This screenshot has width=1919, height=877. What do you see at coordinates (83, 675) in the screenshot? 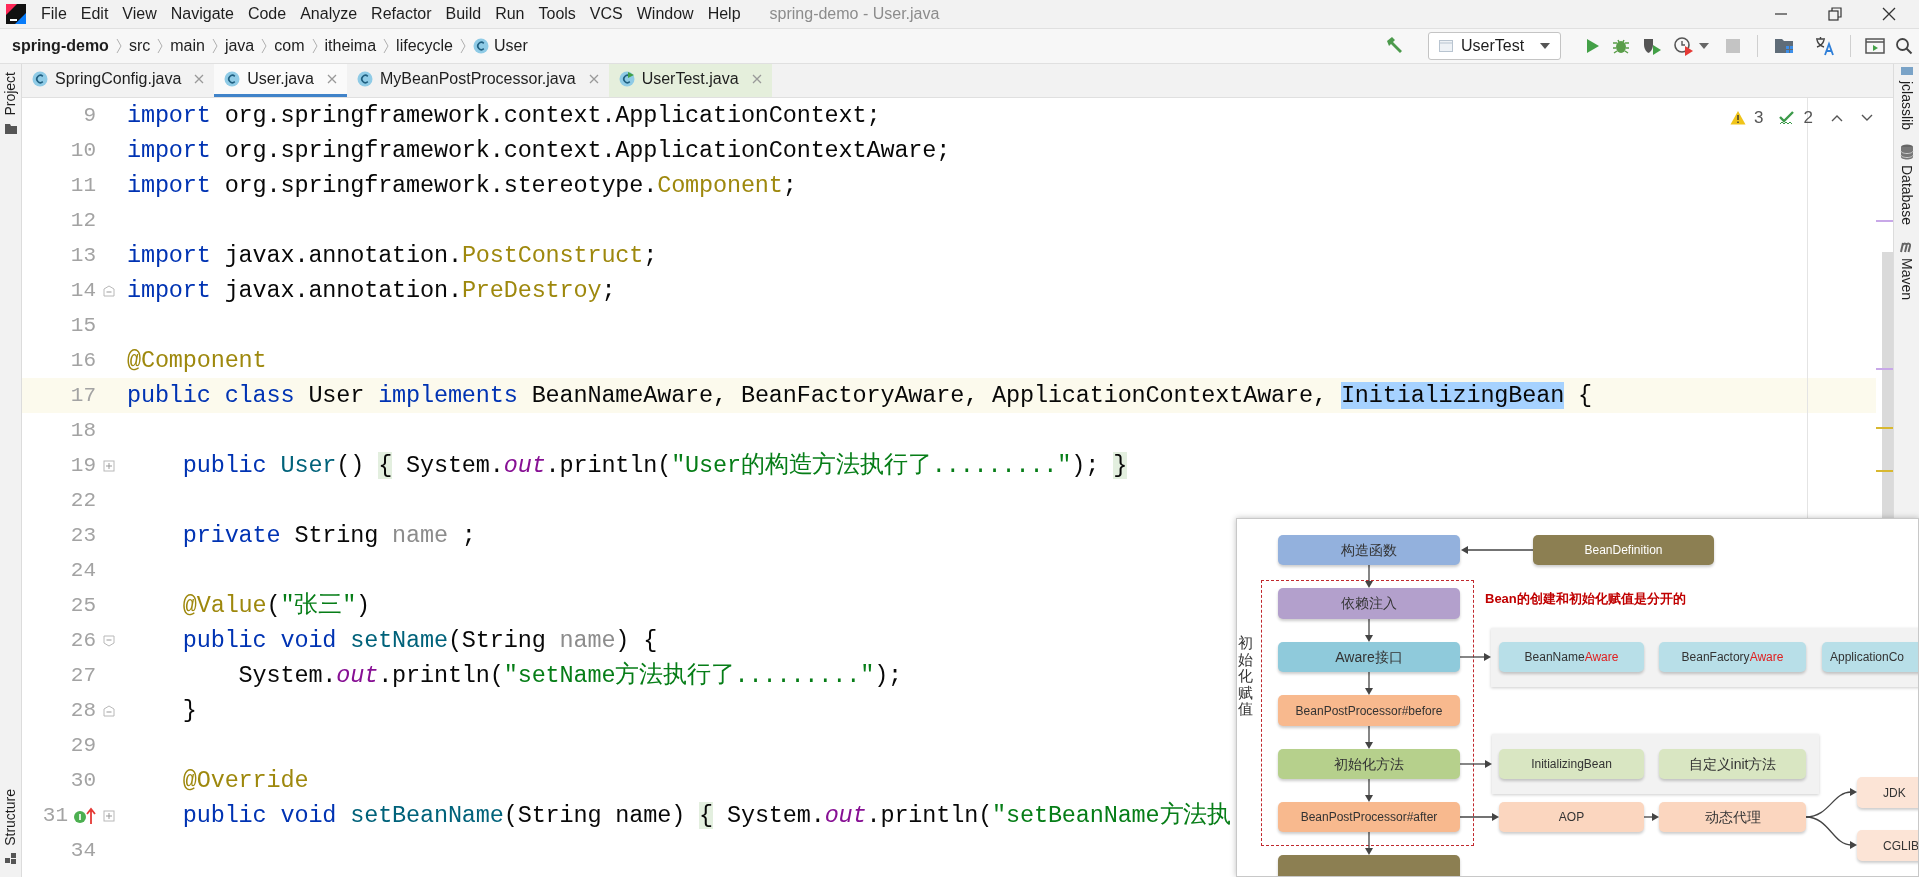
I see `line-number: 27` at bounding box center [83, 675].